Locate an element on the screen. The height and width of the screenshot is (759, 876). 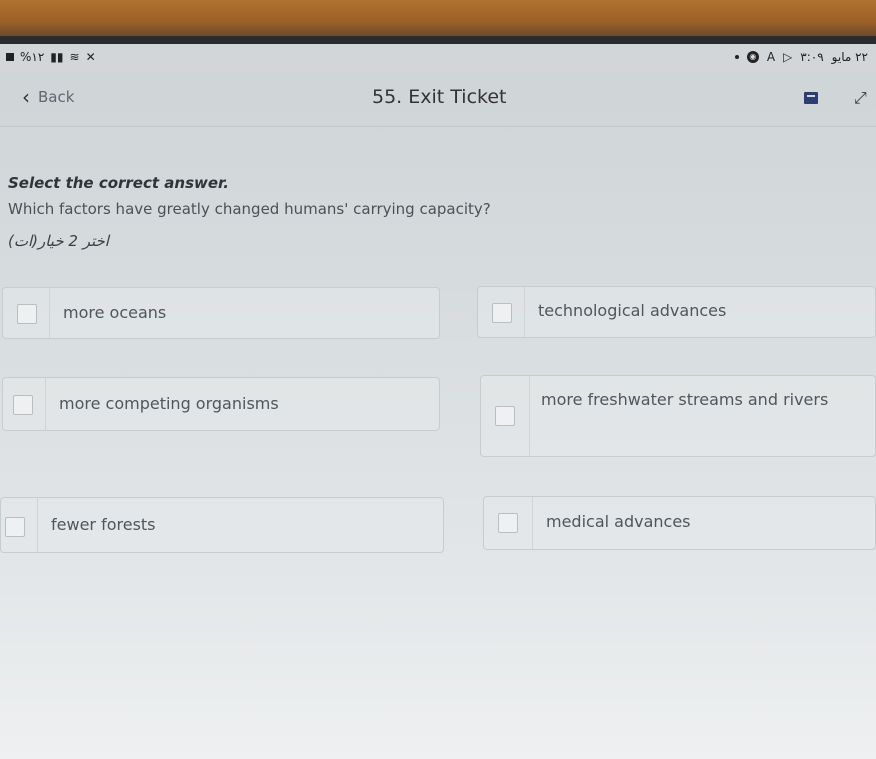
answer-option: more competing organisms is located at coordinates (221, 404).